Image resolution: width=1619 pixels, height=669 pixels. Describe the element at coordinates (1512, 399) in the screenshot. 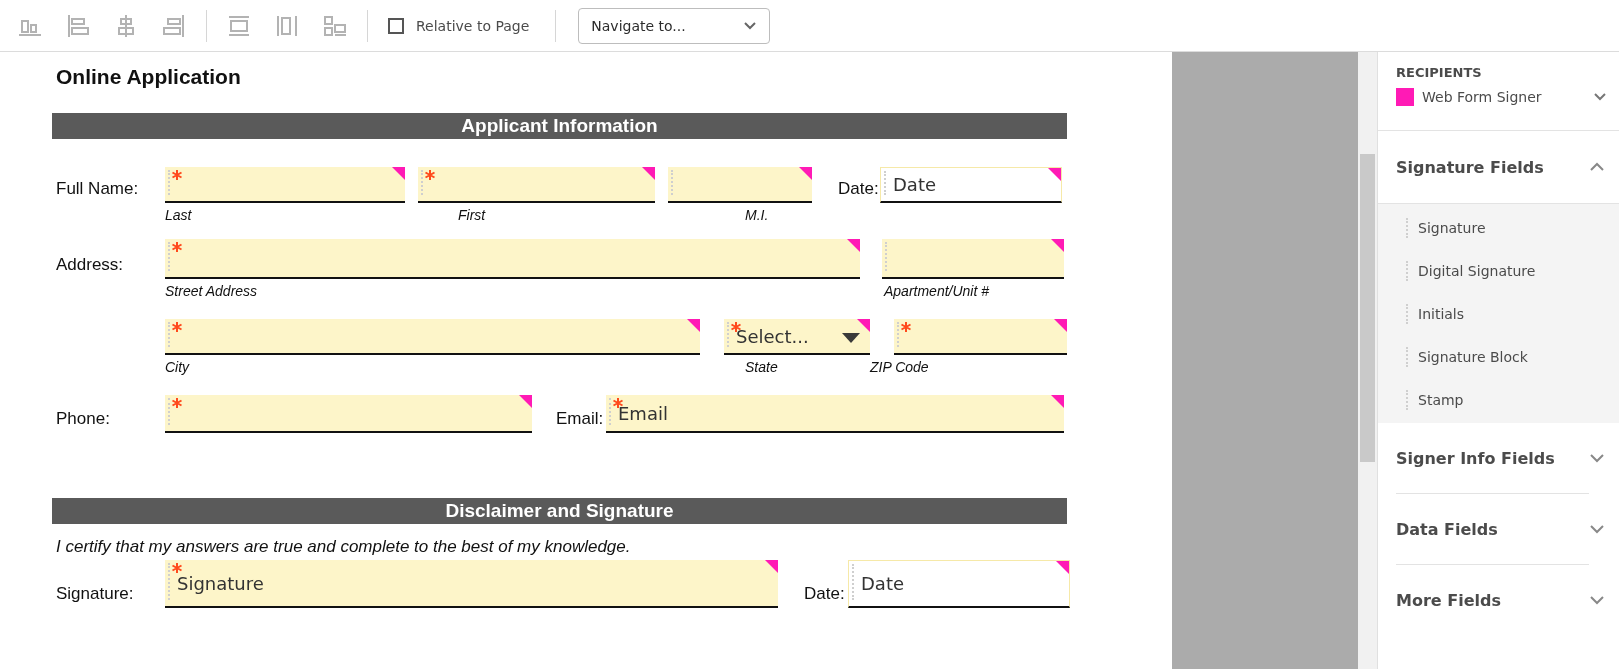

I see `field-type-item: Stamp` at that location.